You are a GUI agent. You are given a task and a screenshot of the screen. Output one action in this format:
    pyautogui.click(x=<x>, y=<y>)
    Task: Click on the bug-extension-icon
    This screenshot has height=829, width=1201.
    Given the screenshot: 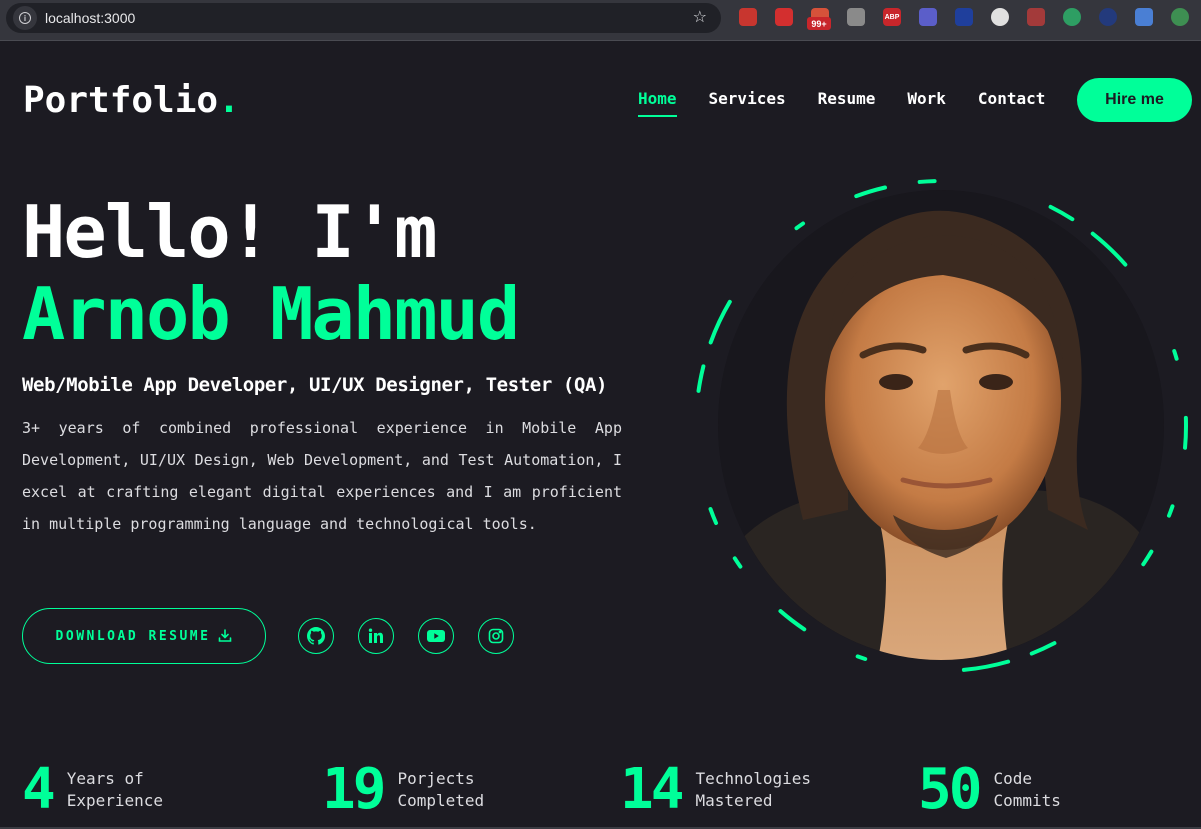 What is the action you would take?
    pyautogui.click(x=1036, y=17)
    